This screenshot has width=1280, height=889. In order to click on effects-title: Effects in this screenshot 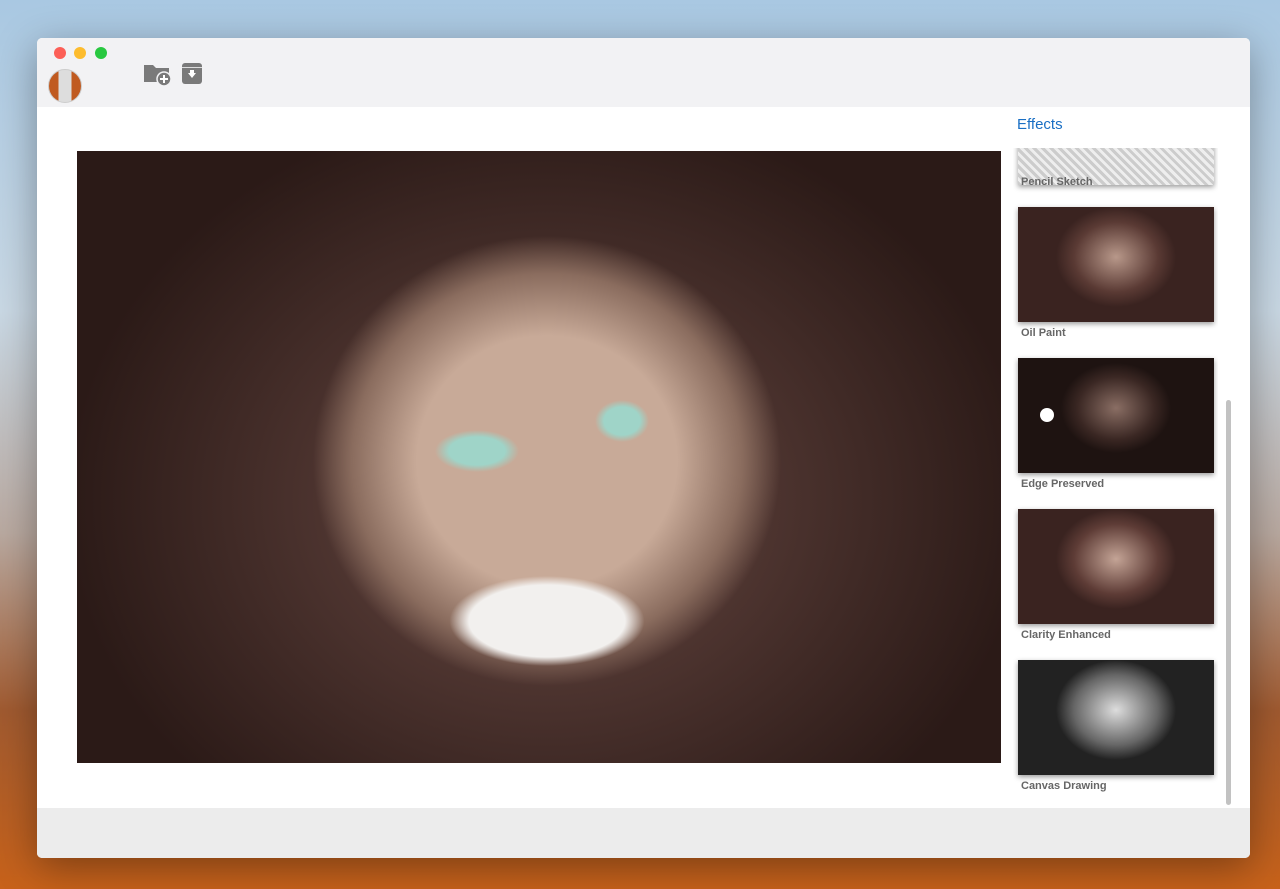, I will do `click(1040, 124)`.